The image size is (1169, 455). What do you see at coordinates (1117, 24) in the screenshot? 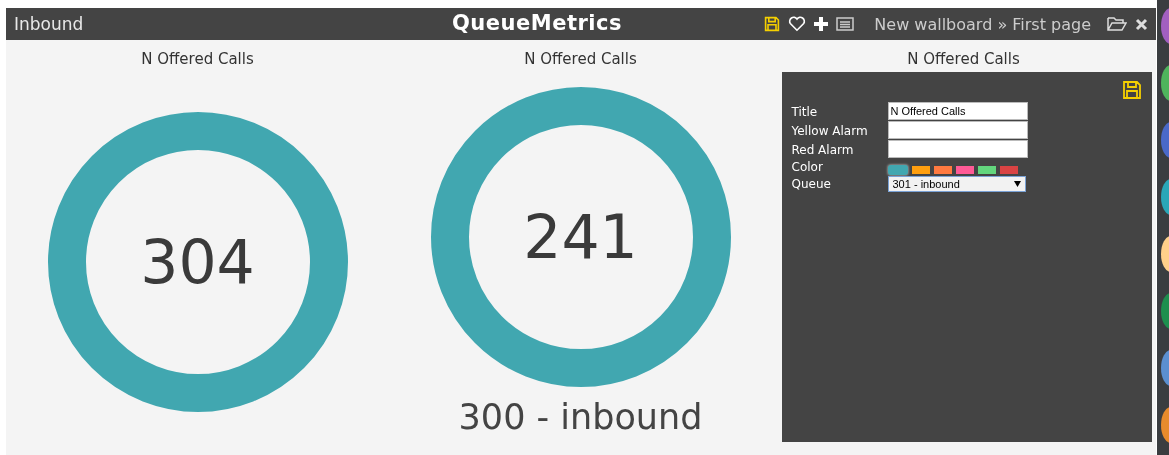
I see `folder-icon` at bounding box center [1117, 24].